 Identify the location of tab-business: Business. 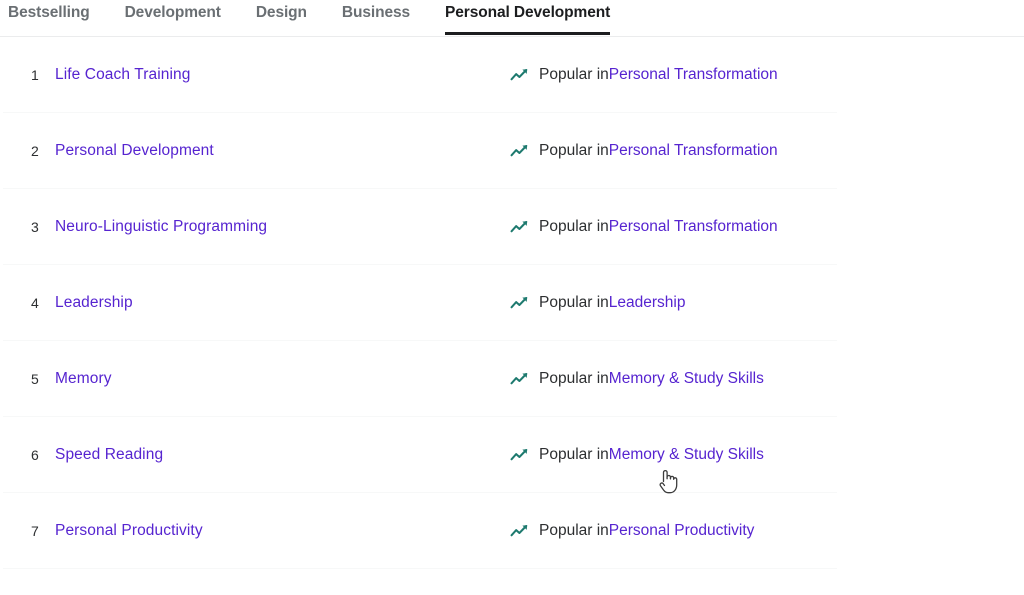
(376, 17).